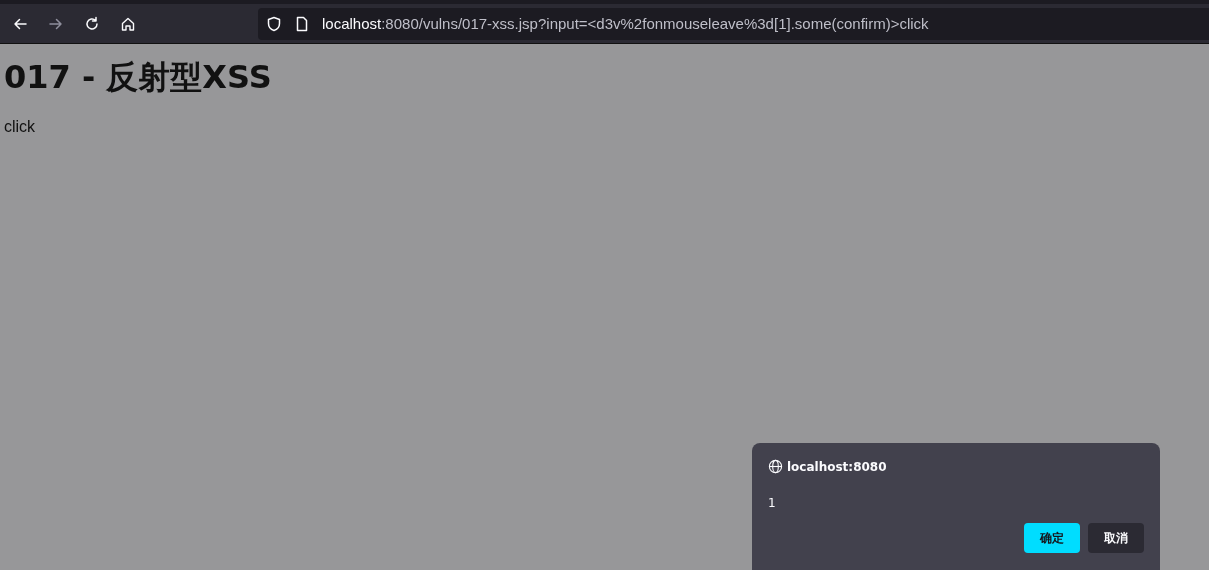  Describe the element at coordinates (772, 503) in the screenshot. I see `dialog-message: 1` at that location.